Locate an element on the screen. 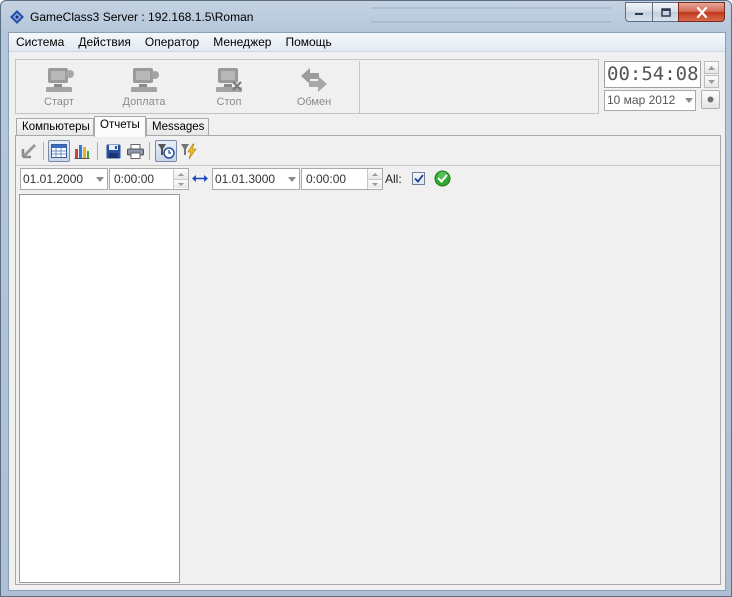 This screenshot has height=597, width=732. chart-view-icon is located at coordinates (82, 152).